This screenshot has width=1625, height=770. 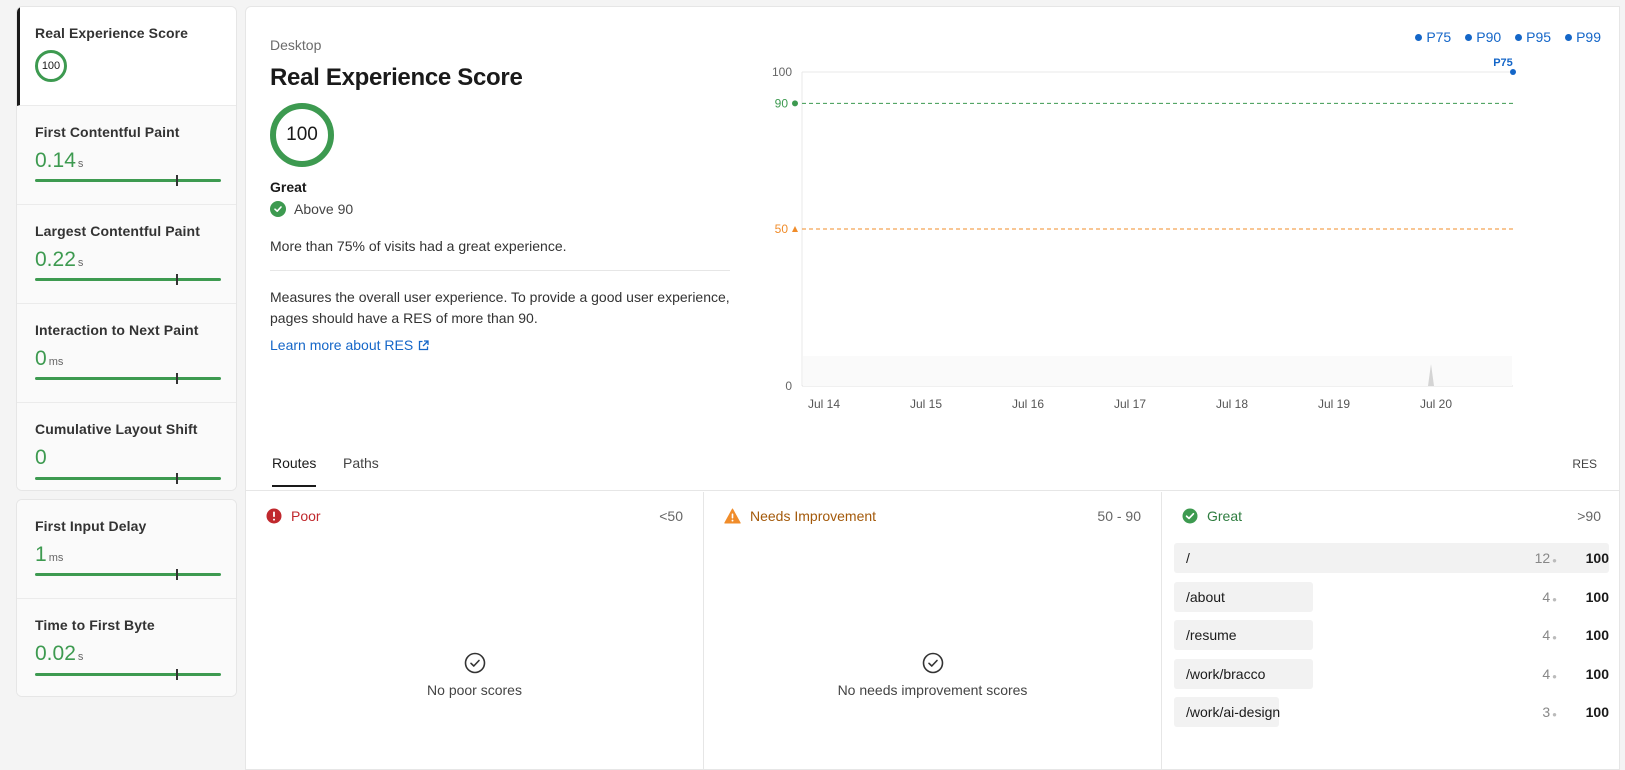 What do you see at coordinates (1508, 37) in the screenshot?
I see `chart-legend: P75 P90 P95 P99` at bounding box center [1508, 37].